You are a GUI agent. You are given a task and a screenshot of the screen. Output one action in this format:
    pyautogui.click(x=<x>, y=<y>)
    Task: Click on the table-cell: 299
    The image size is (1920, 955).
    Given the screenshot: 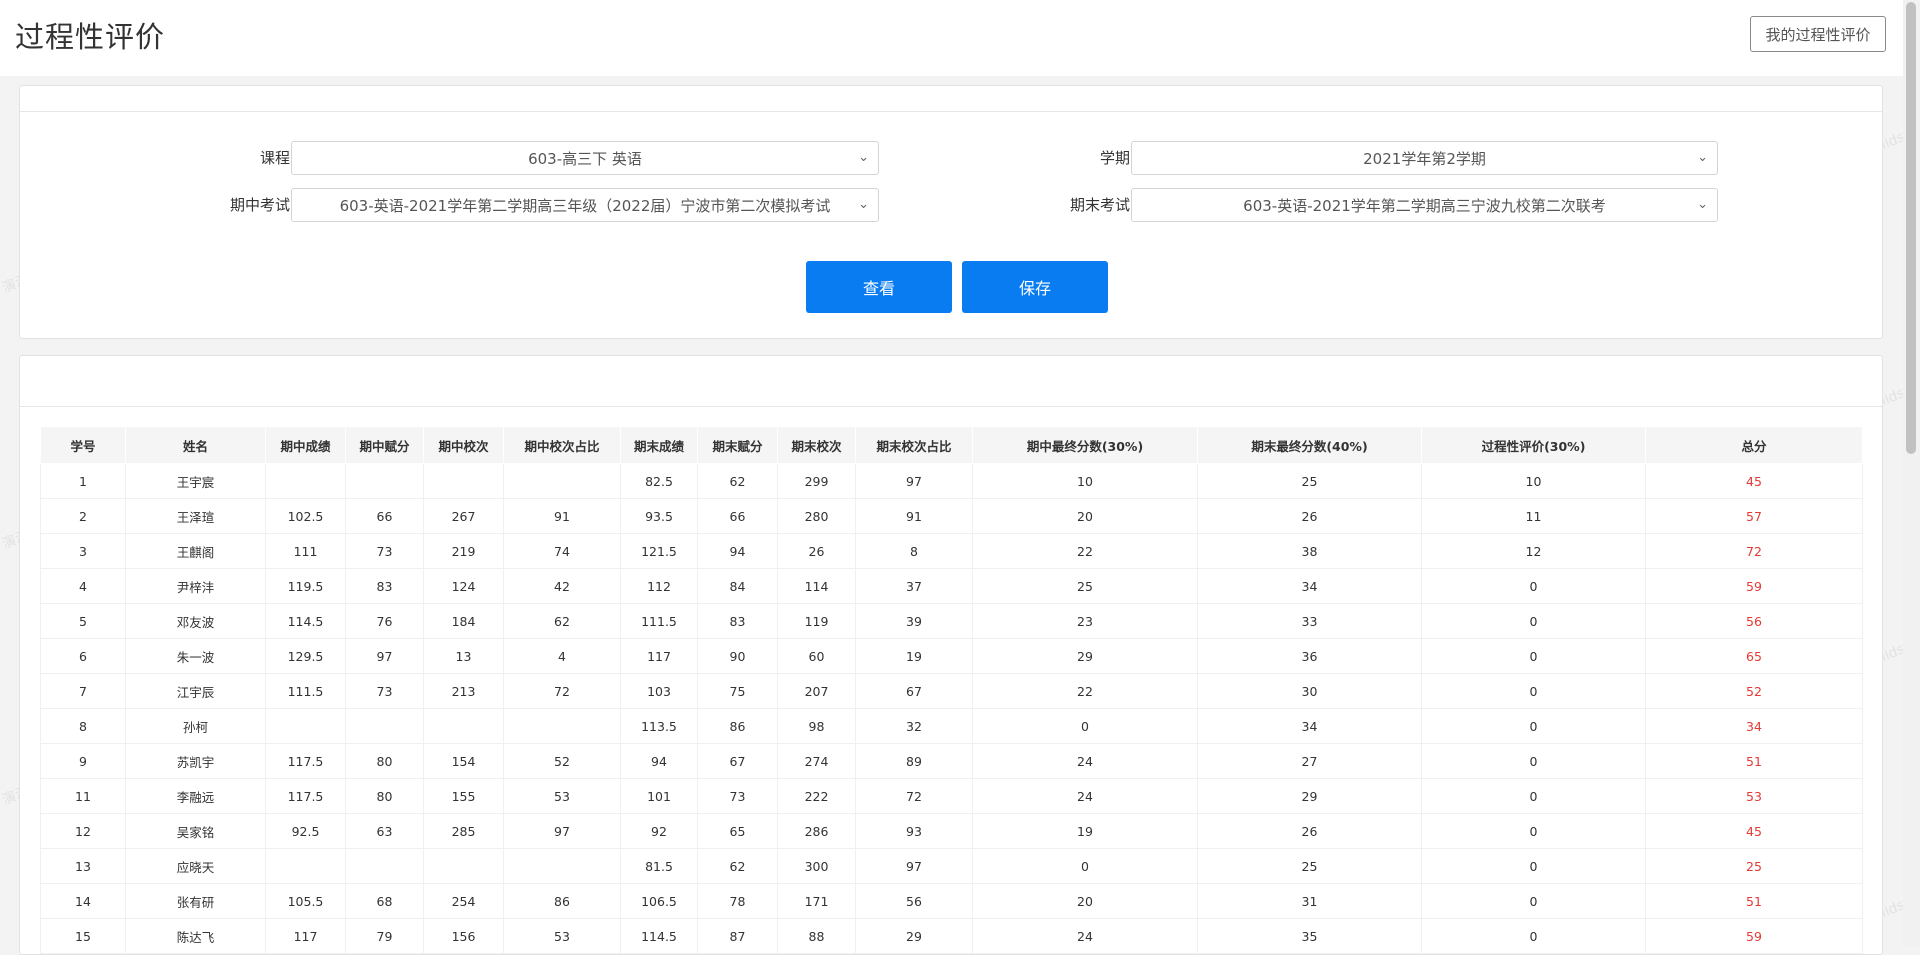 What is the action you would take?
    pyautogui.click(x=816, y=481)
    